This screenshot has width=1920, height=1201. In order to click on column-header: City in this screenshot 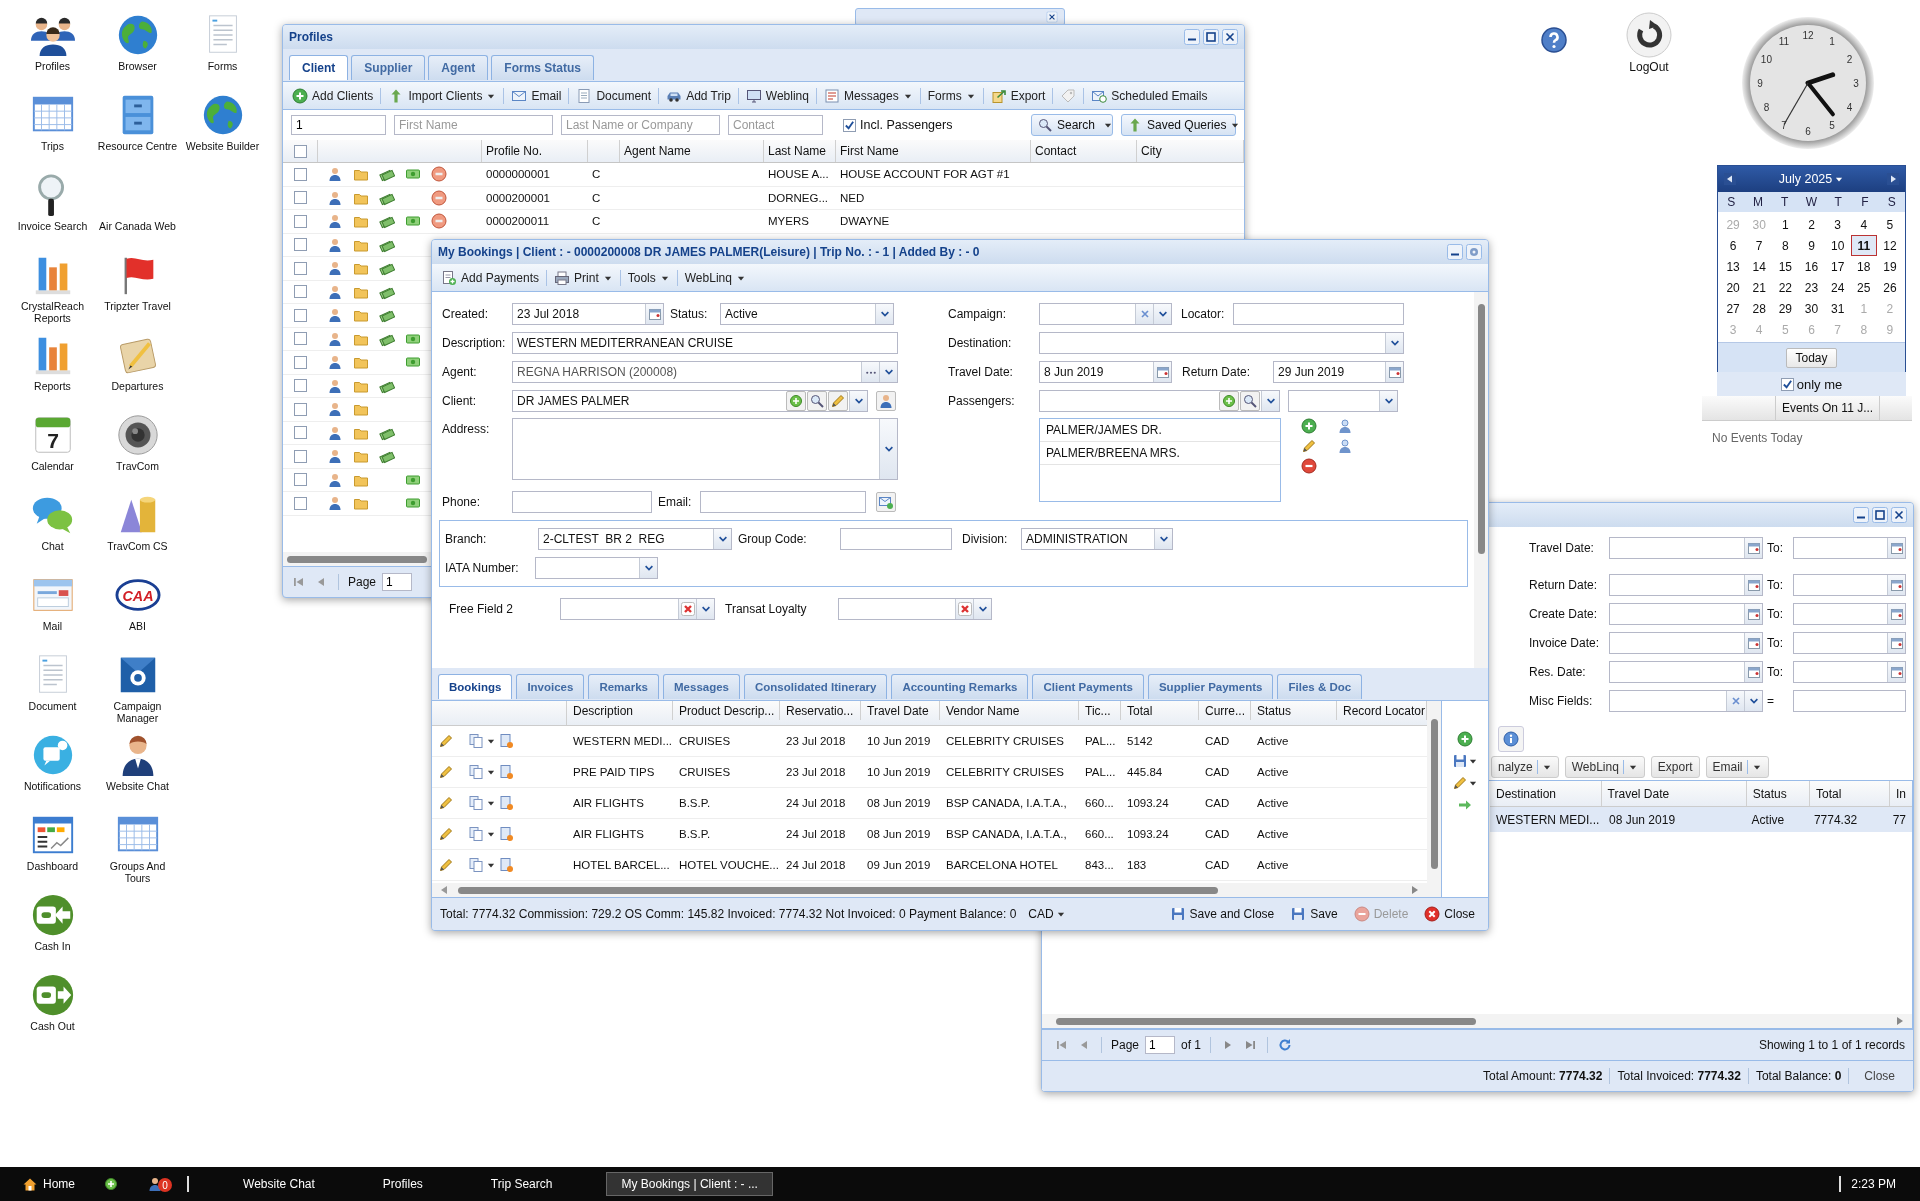, I will do `click(1190, 151)`.